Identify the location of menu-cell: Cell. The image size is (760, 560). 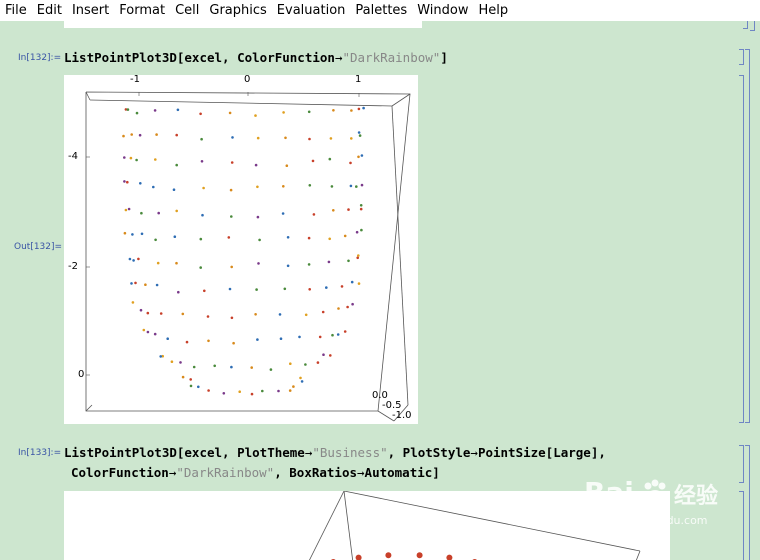
(187, 10).